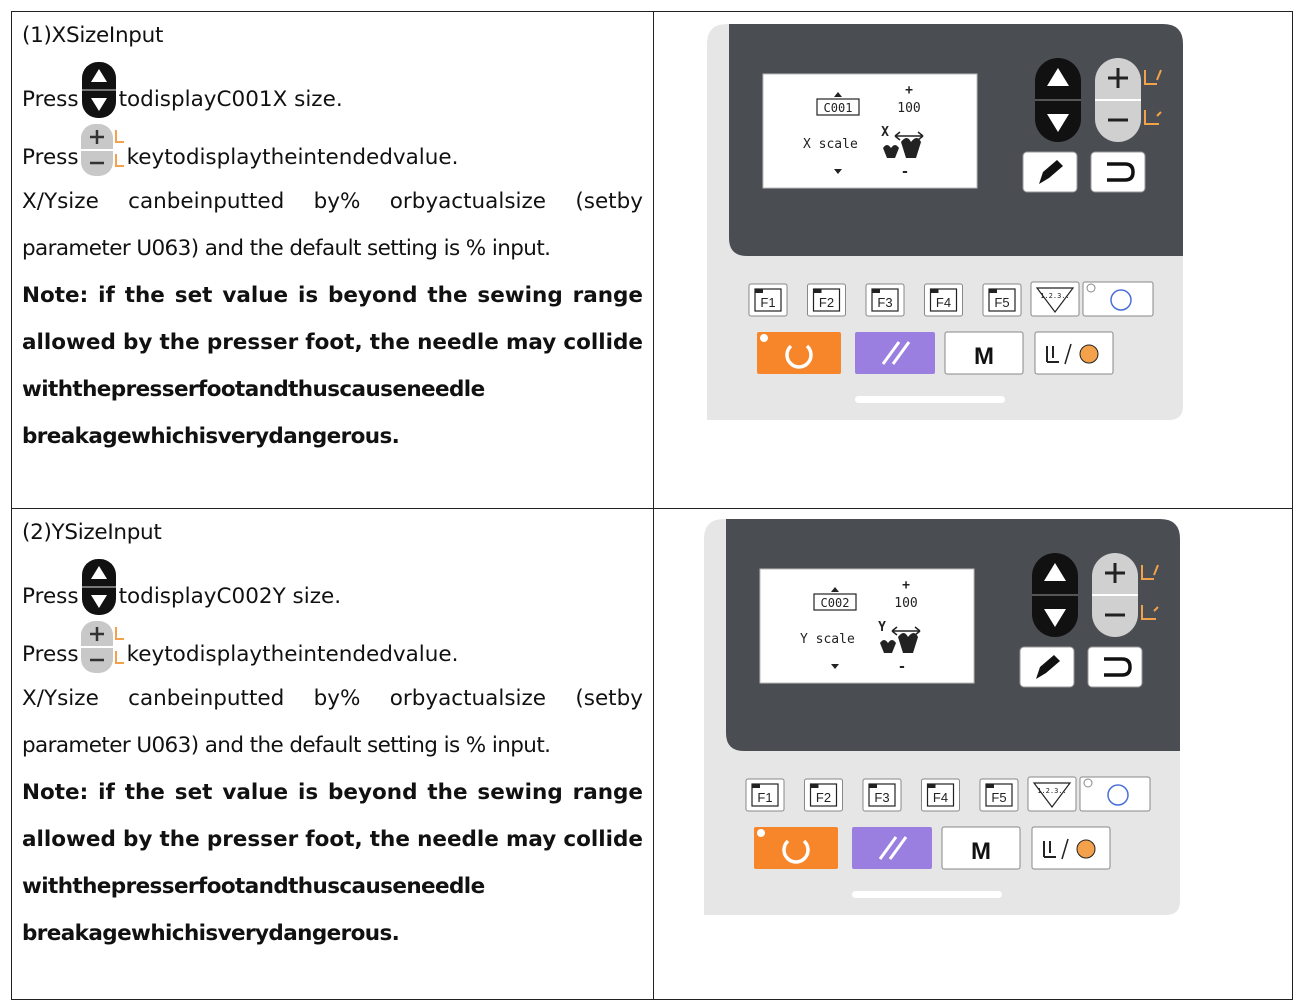 Image resolution: width=1294 pixels, height=1000 pixels. What do you see at coordinates (945, 222) in the screenshot?
I see `control-panel-figure: C001 X scale +100 X - F1 F2 F3 F4 F5 1.2.3.. M` at bounding box center [945, 222].